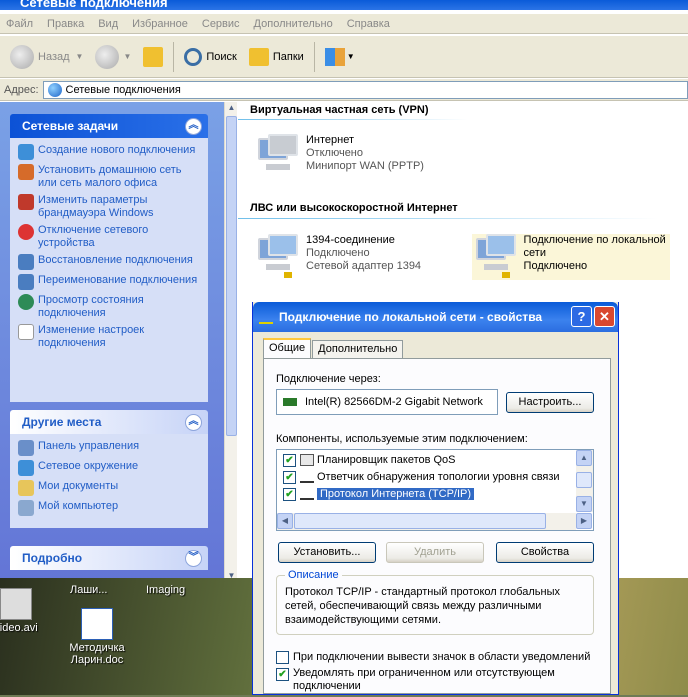  What do you see at coordinates (338, 253) in the screenshot?
I see `connection-status: Подключено` at bounding box center [338, 253].